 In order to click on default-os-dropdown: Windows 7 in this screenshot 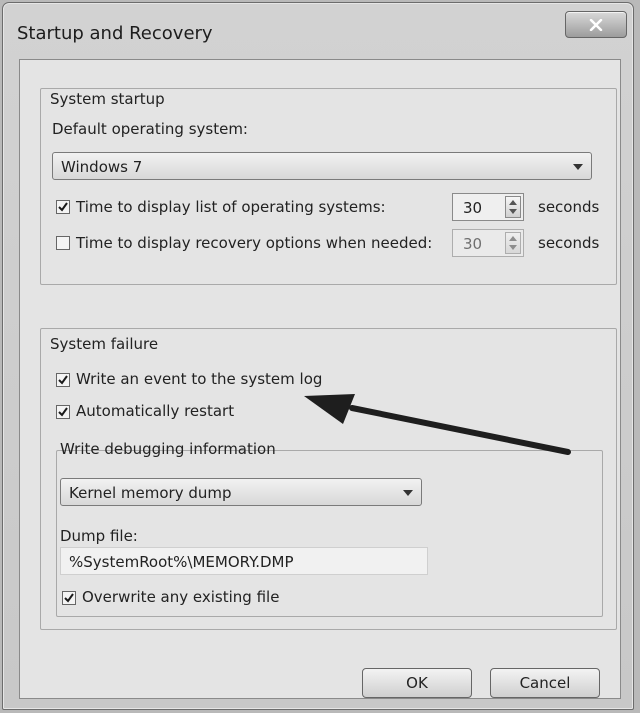, I will do `click(322, 166)`.